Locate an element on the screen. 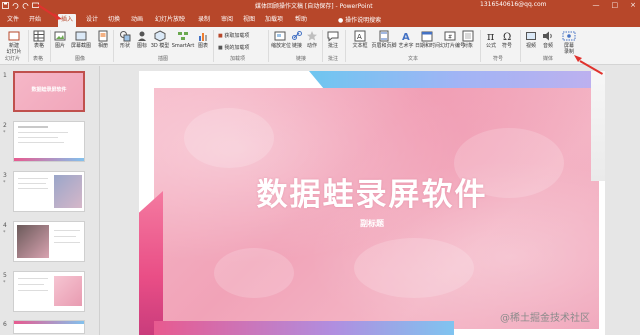 The height and width of the screenshot is (335, 640). tab-design: 设计 is located at coordinates (92, 20).